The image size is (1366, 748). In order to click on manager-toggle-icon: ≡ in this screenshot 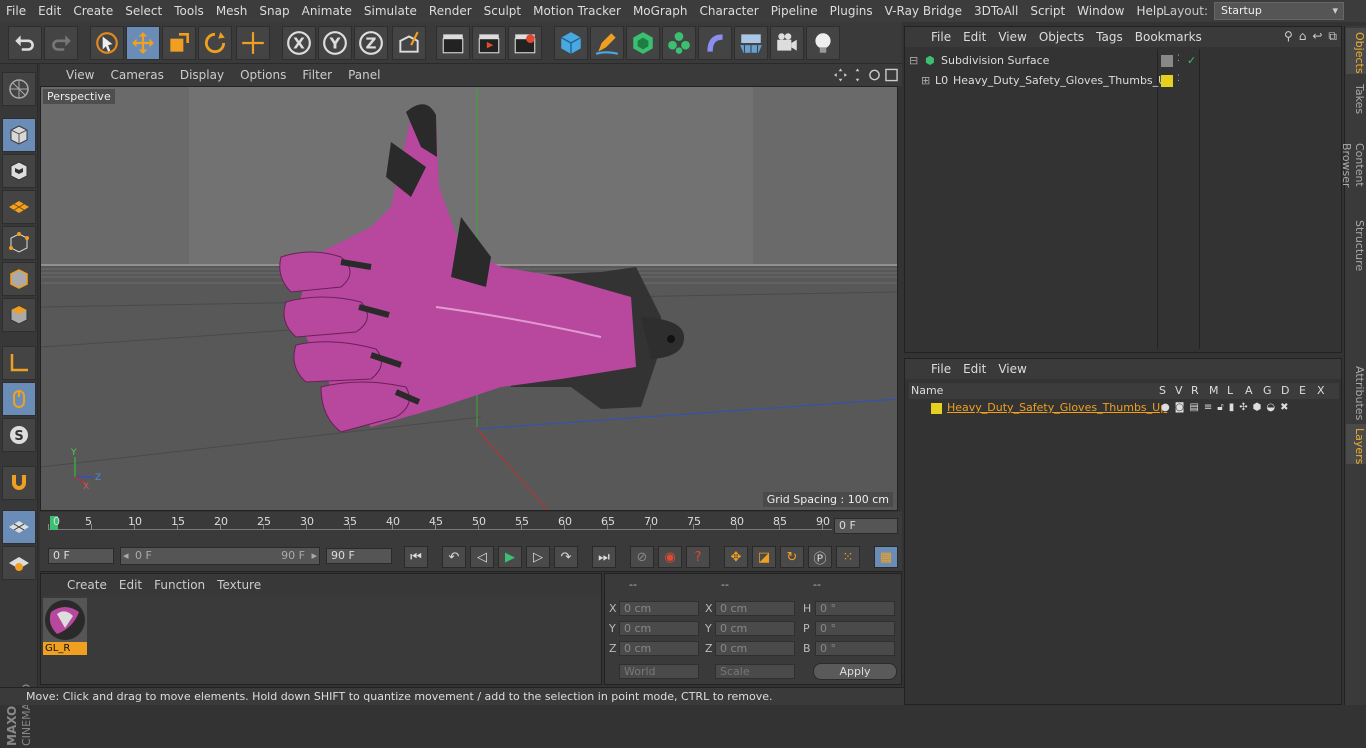, I will do `click(1208, 408)`.